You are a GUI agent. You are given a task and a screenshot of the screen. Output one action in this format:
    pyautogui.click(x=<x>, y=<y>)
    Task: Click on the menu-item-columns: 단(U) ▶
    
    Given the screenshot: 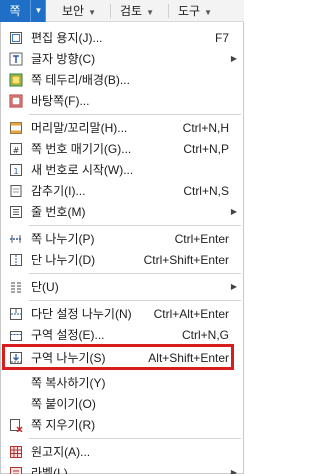 What is the action you would take?
    pyautogui.click(x=122, y=287)
    